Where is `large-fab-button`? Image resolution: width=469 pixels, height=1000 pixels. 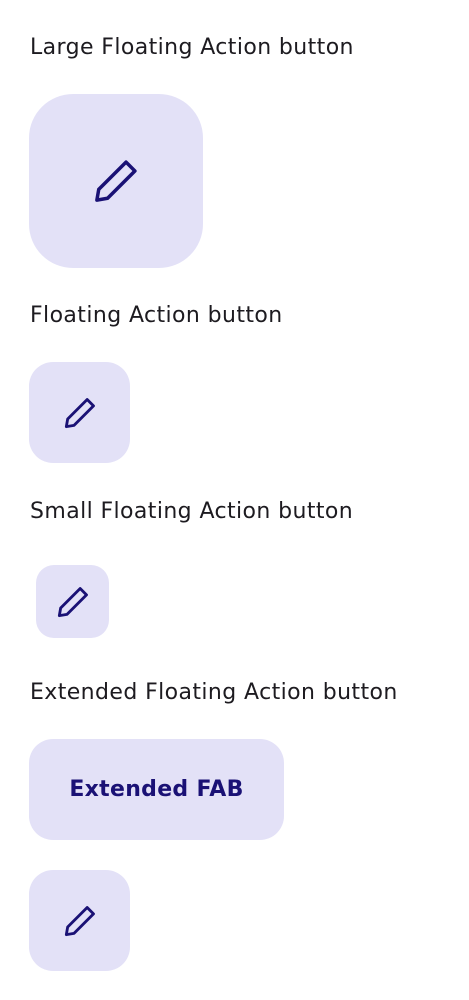 large-fab-button is located at coordinates (116, 181).